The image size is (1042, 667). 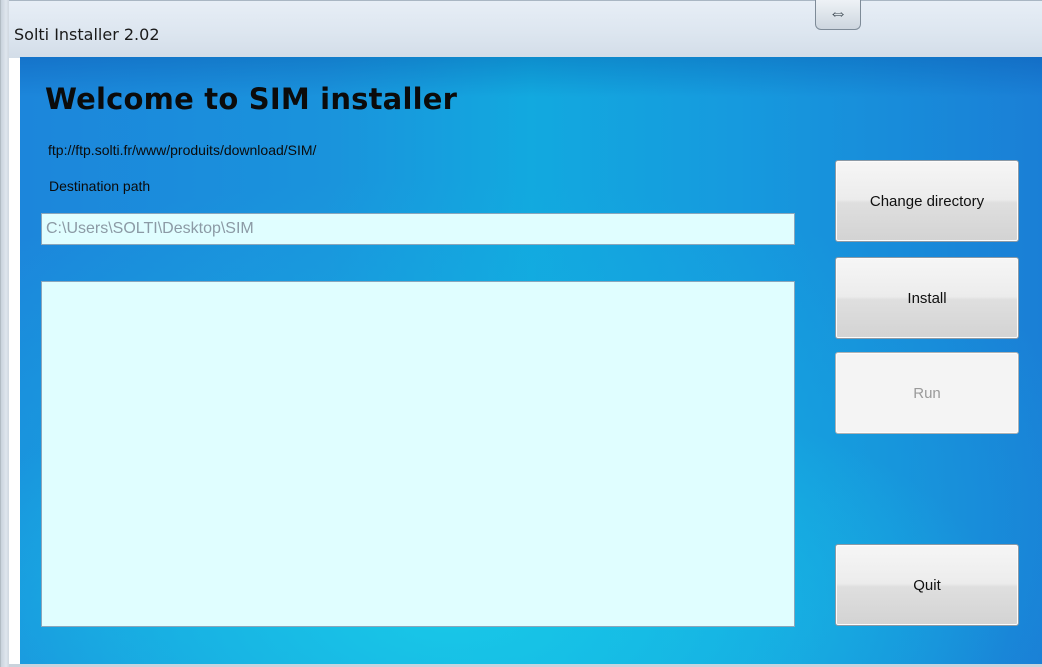 What do you see at coordinates (927, 201) in the screenshot?
I see `change-directory-button: Change directory` at bounding box center [927, 201].